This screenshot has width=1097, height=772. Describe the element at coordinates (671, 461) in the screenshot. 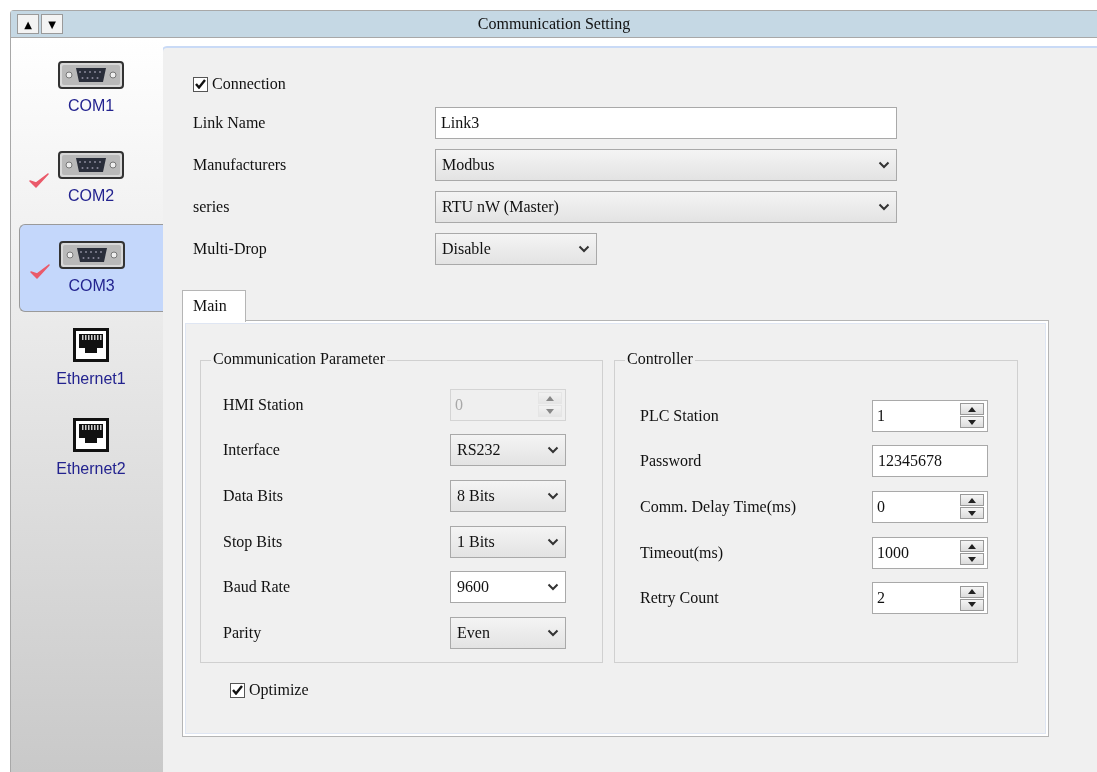

I see `field-label: Password` at that location.